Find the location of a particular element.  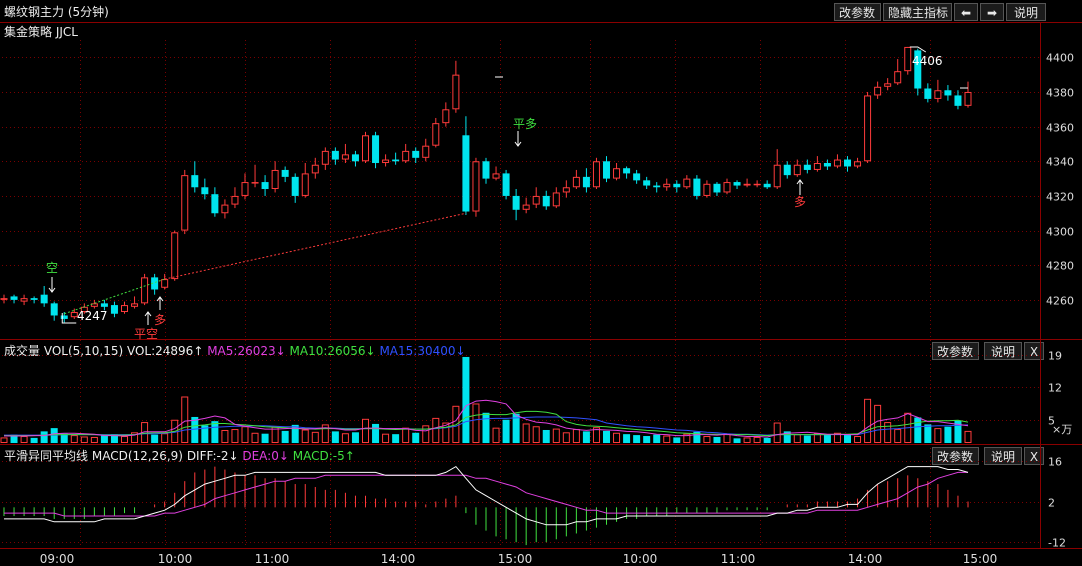

arrow-up-icon is located at coordinates (800, 187).